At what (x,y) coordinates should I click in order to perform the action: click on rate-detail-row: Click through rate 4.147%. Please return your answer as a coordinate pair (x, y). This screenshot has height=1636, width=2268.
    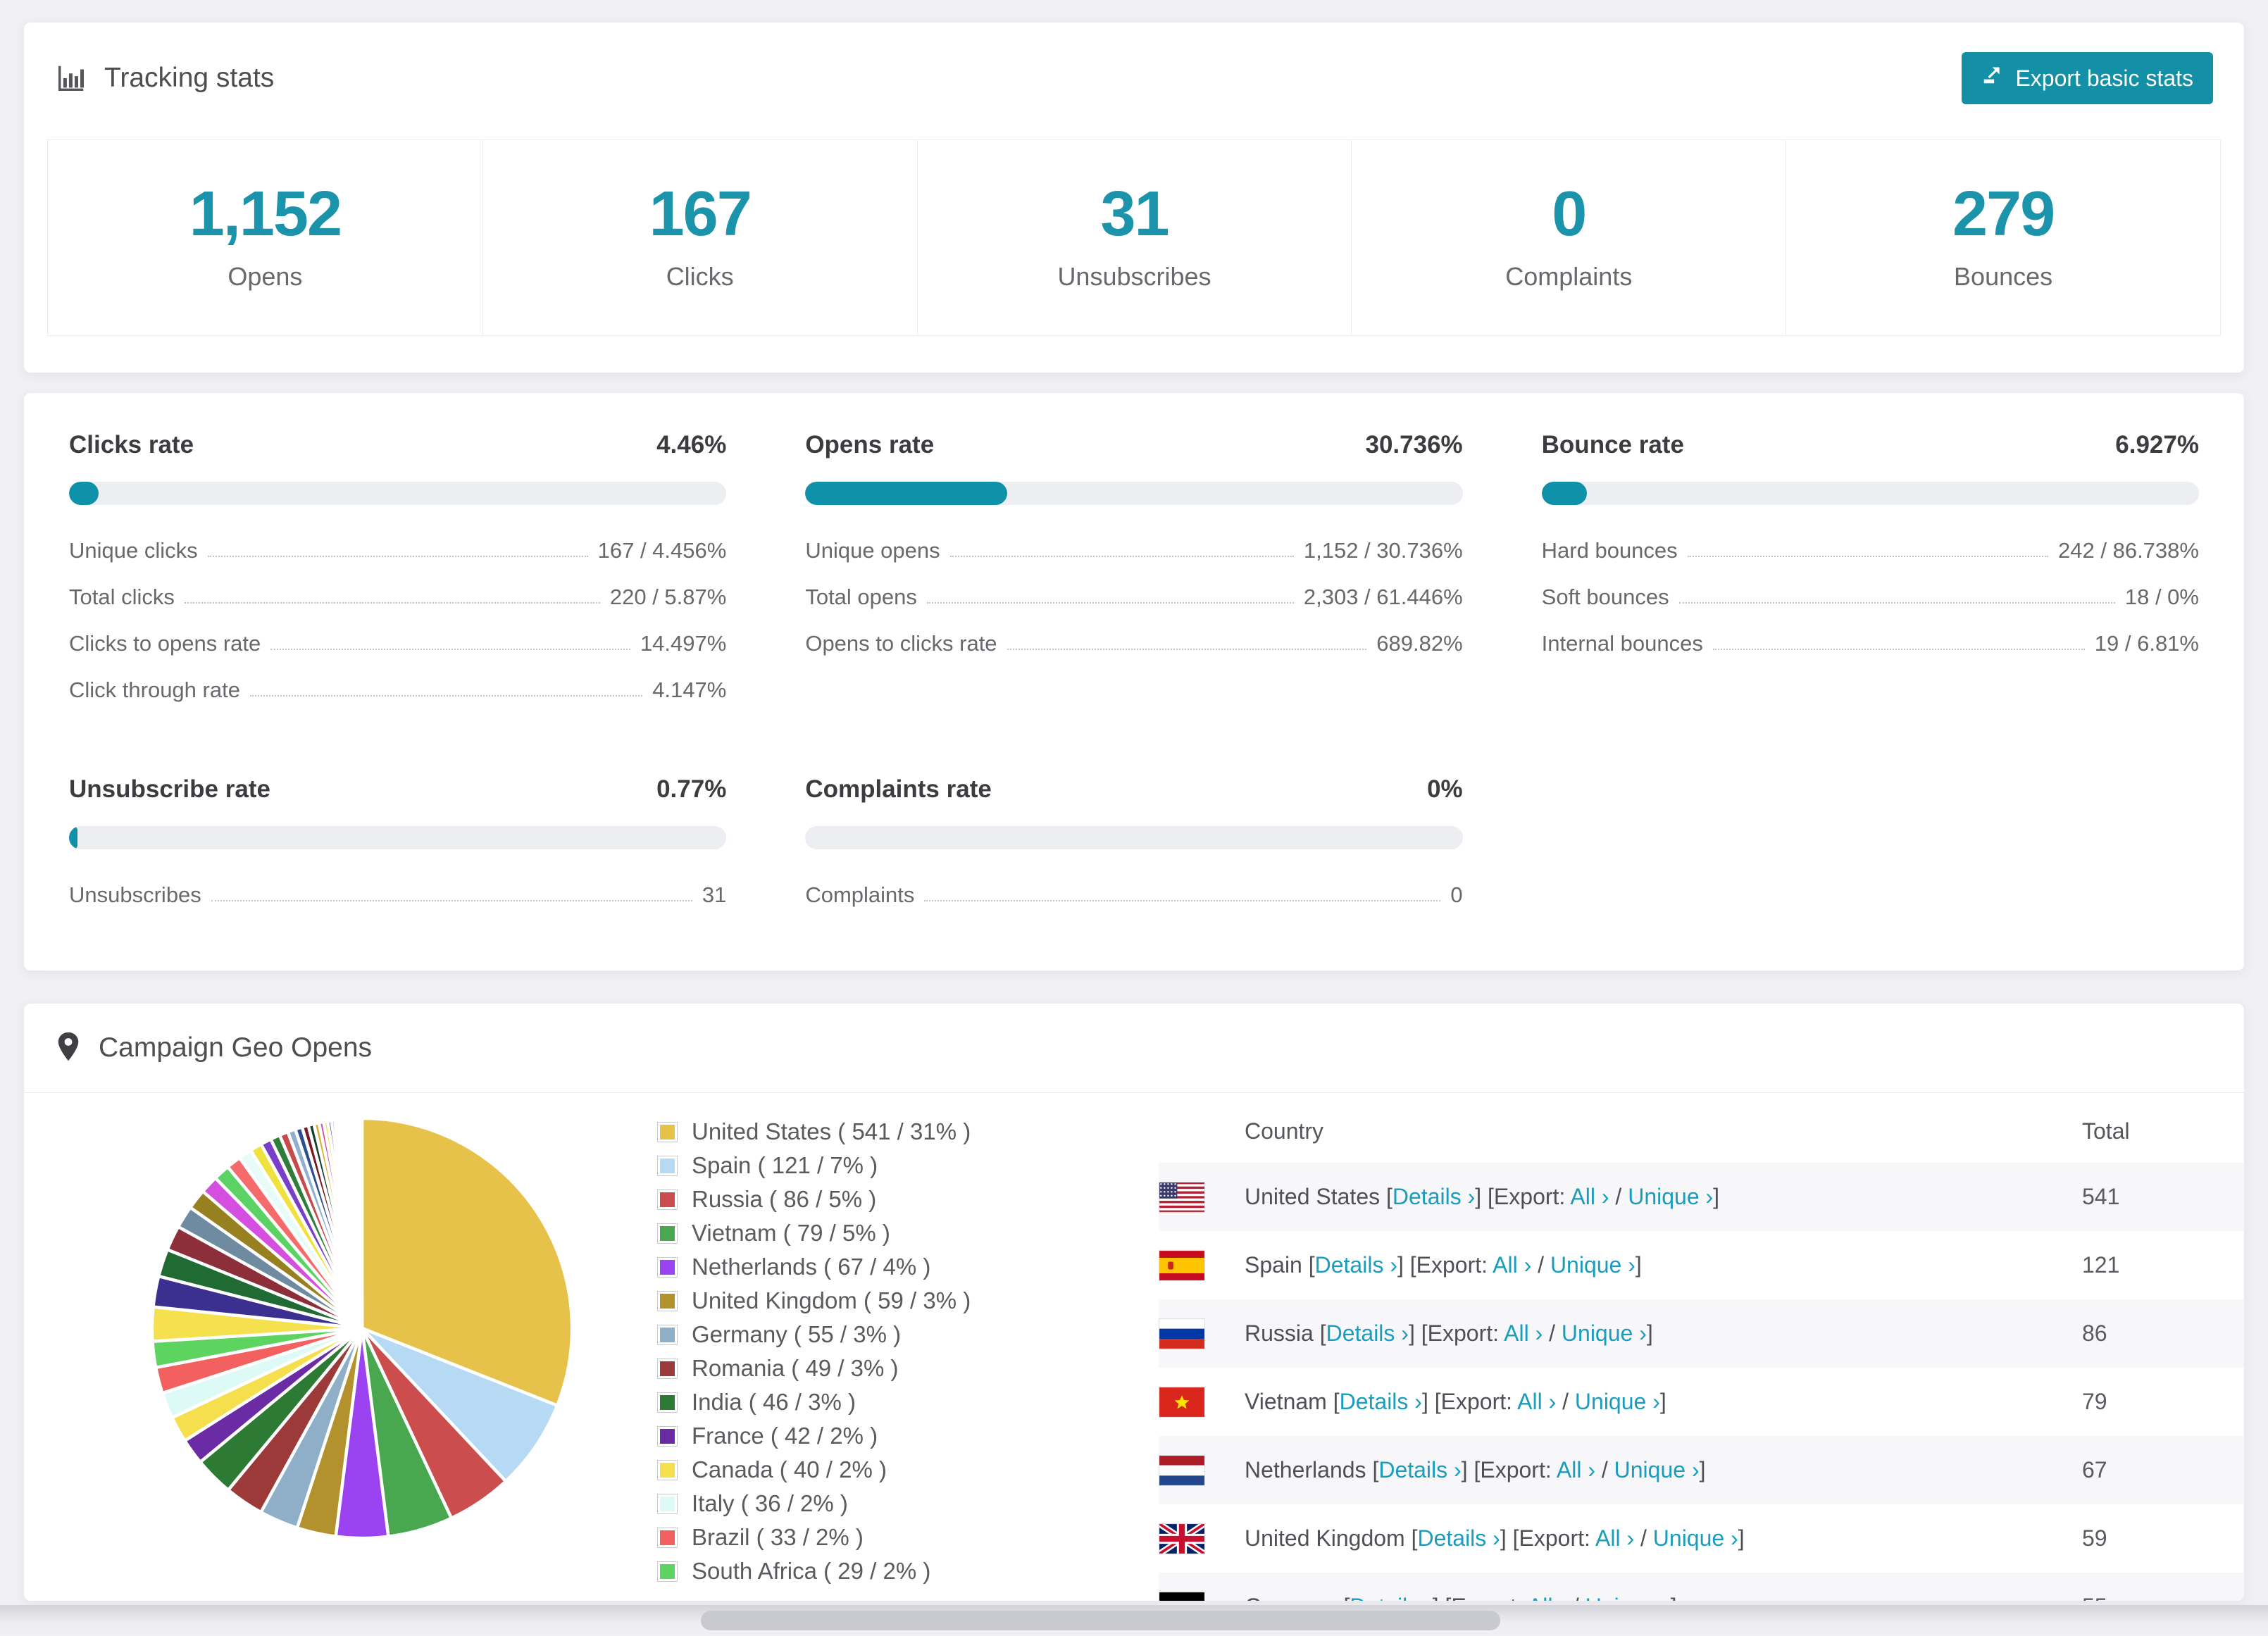
    Looking at the image, I should click on (397, 690).